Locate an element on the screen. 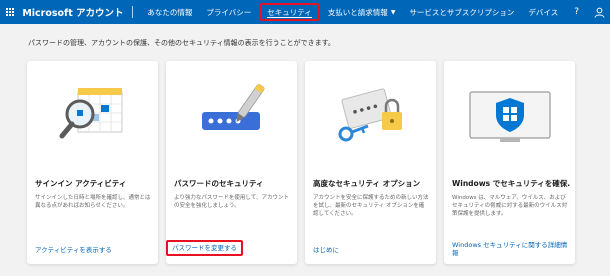 The height and width of the screenshot is (276, 610). app-launcher-icon is located at coordinates (10, 12).